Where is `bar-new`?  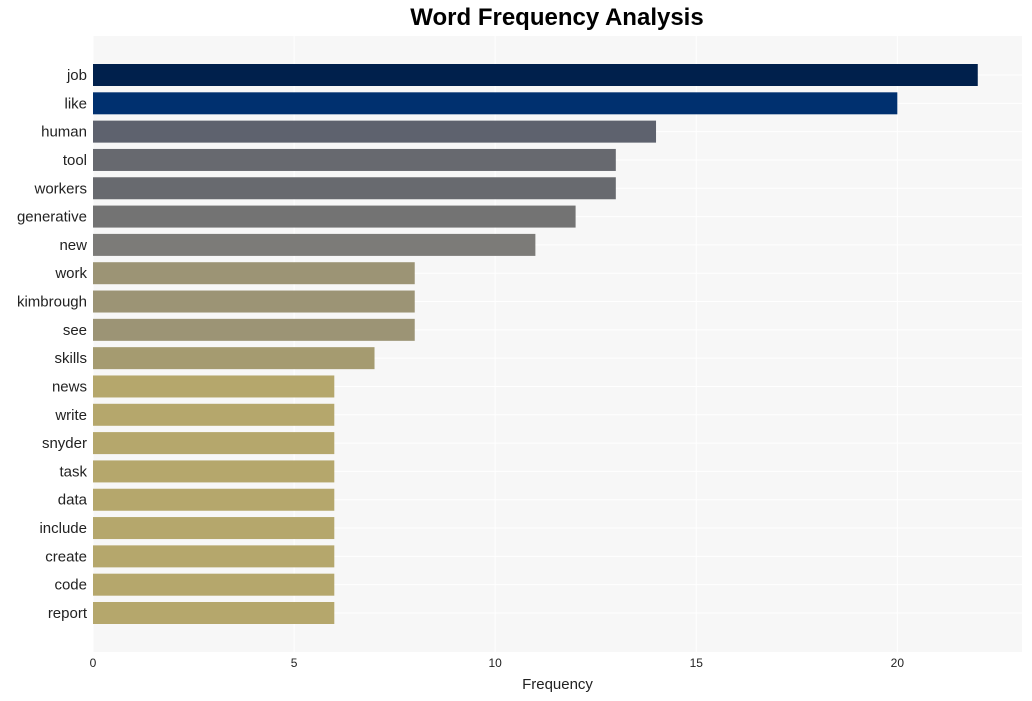
bar-new is located at coordinates (314, 244).